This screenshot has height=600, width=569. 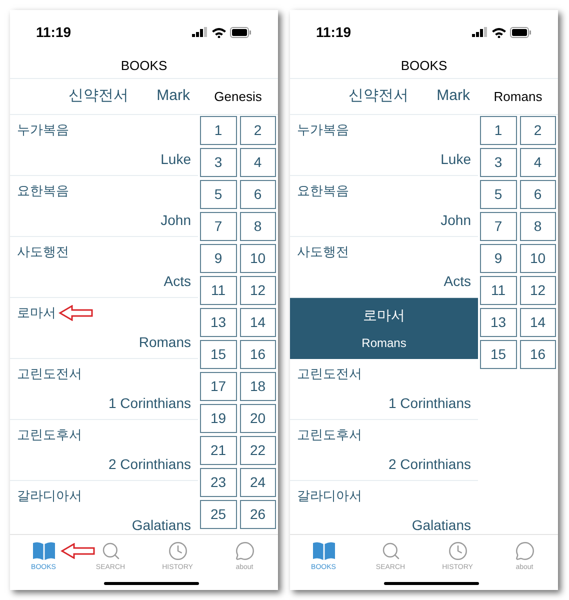 I want to click on book-row: 사도행전 Acts, so click(x=104, y=267).